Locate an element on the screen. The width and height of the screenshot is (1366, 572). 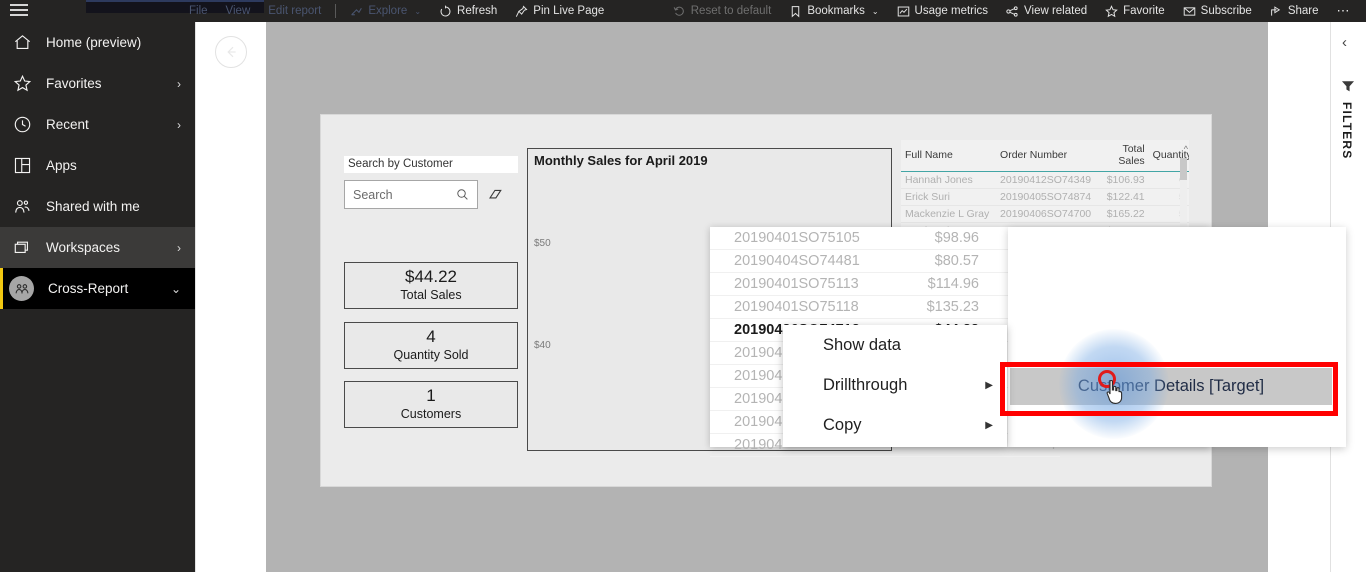
chevron-right-icon: › is located at coordinates (179, 124).